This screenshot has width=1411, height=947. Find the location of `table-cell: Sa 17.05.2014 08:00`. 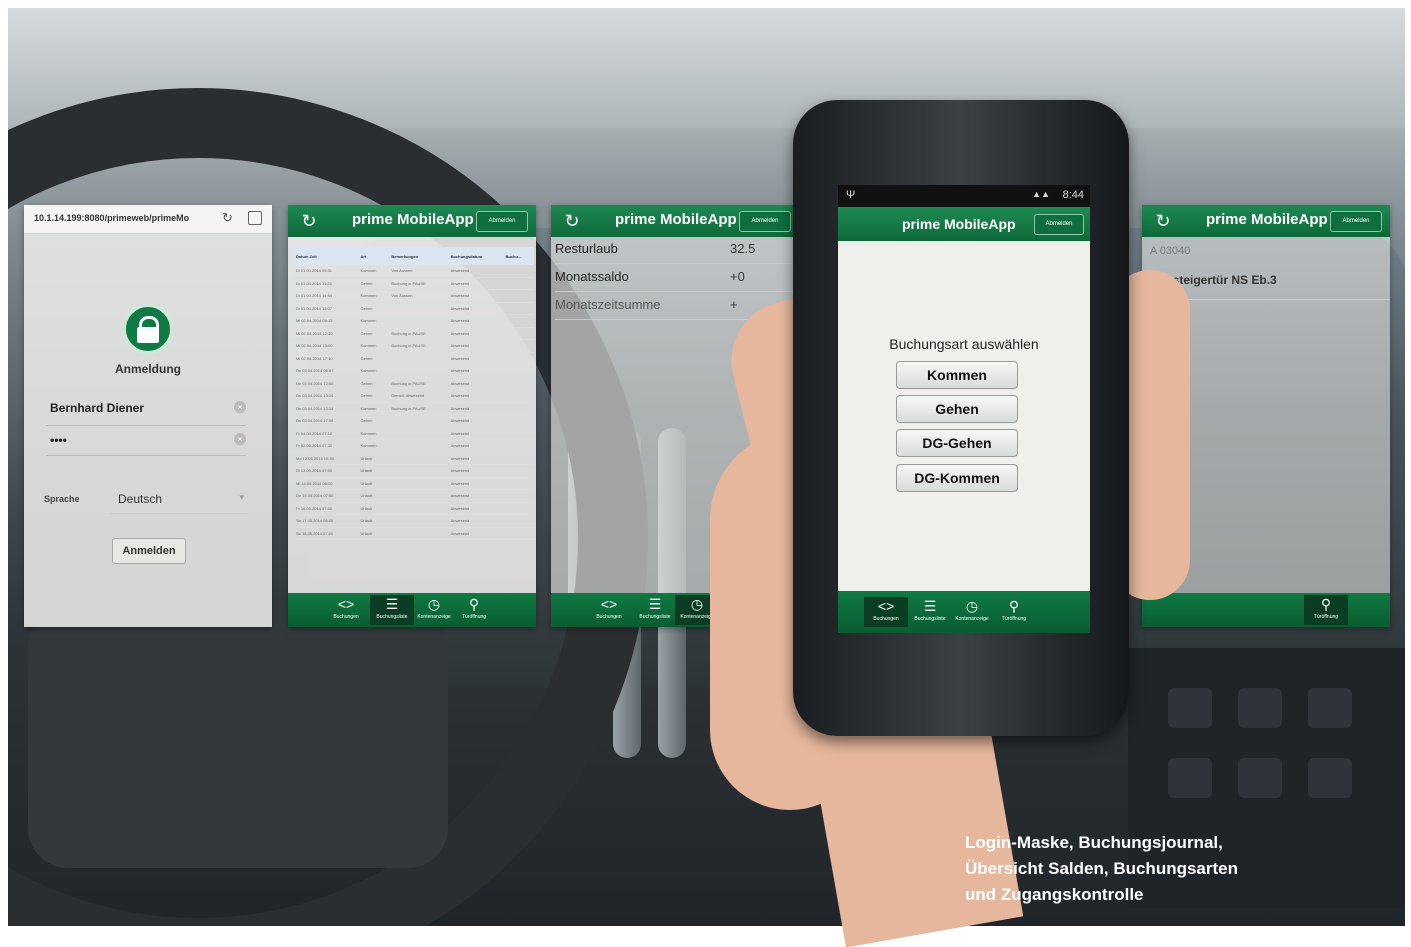

table-cell: Sa 17.05.2014 08:00 is located at coordinates (326, 521).